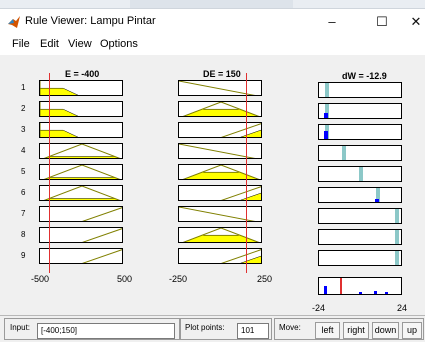 The image size is (425, 342). Describe the element at coordinates (40, 279) in the screenshot. I see `e-min-tick: -500` at that location.